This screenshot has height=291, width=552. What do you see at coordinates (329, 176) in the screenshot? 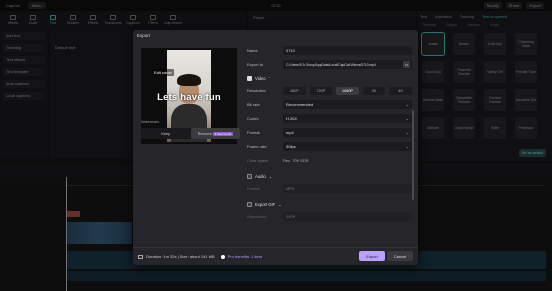
I see `audio-section: Audio ⌄` at bounding box center [329, 176].